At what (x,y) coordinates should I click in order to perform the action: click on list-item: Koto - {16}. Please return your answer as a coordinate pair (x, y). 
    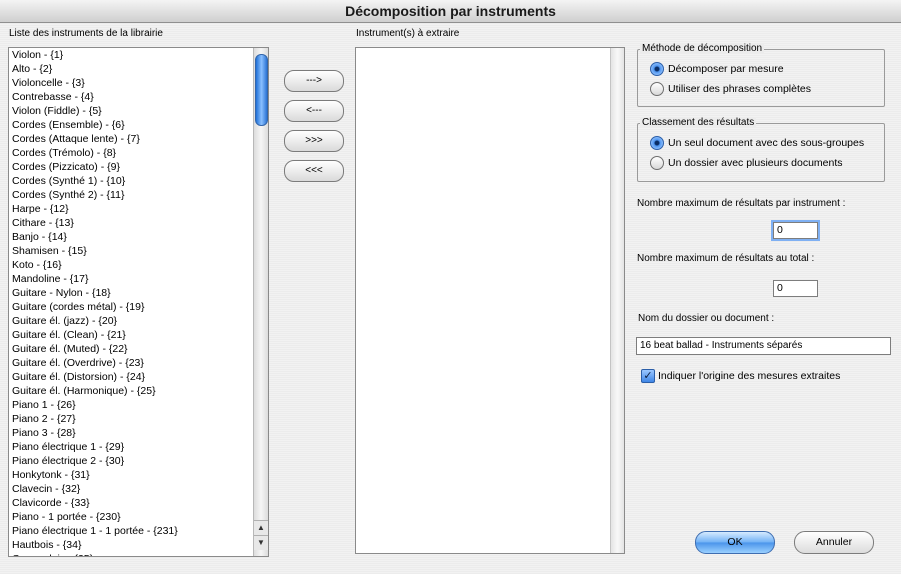
    Looking at the image, I should click on (132, 265).